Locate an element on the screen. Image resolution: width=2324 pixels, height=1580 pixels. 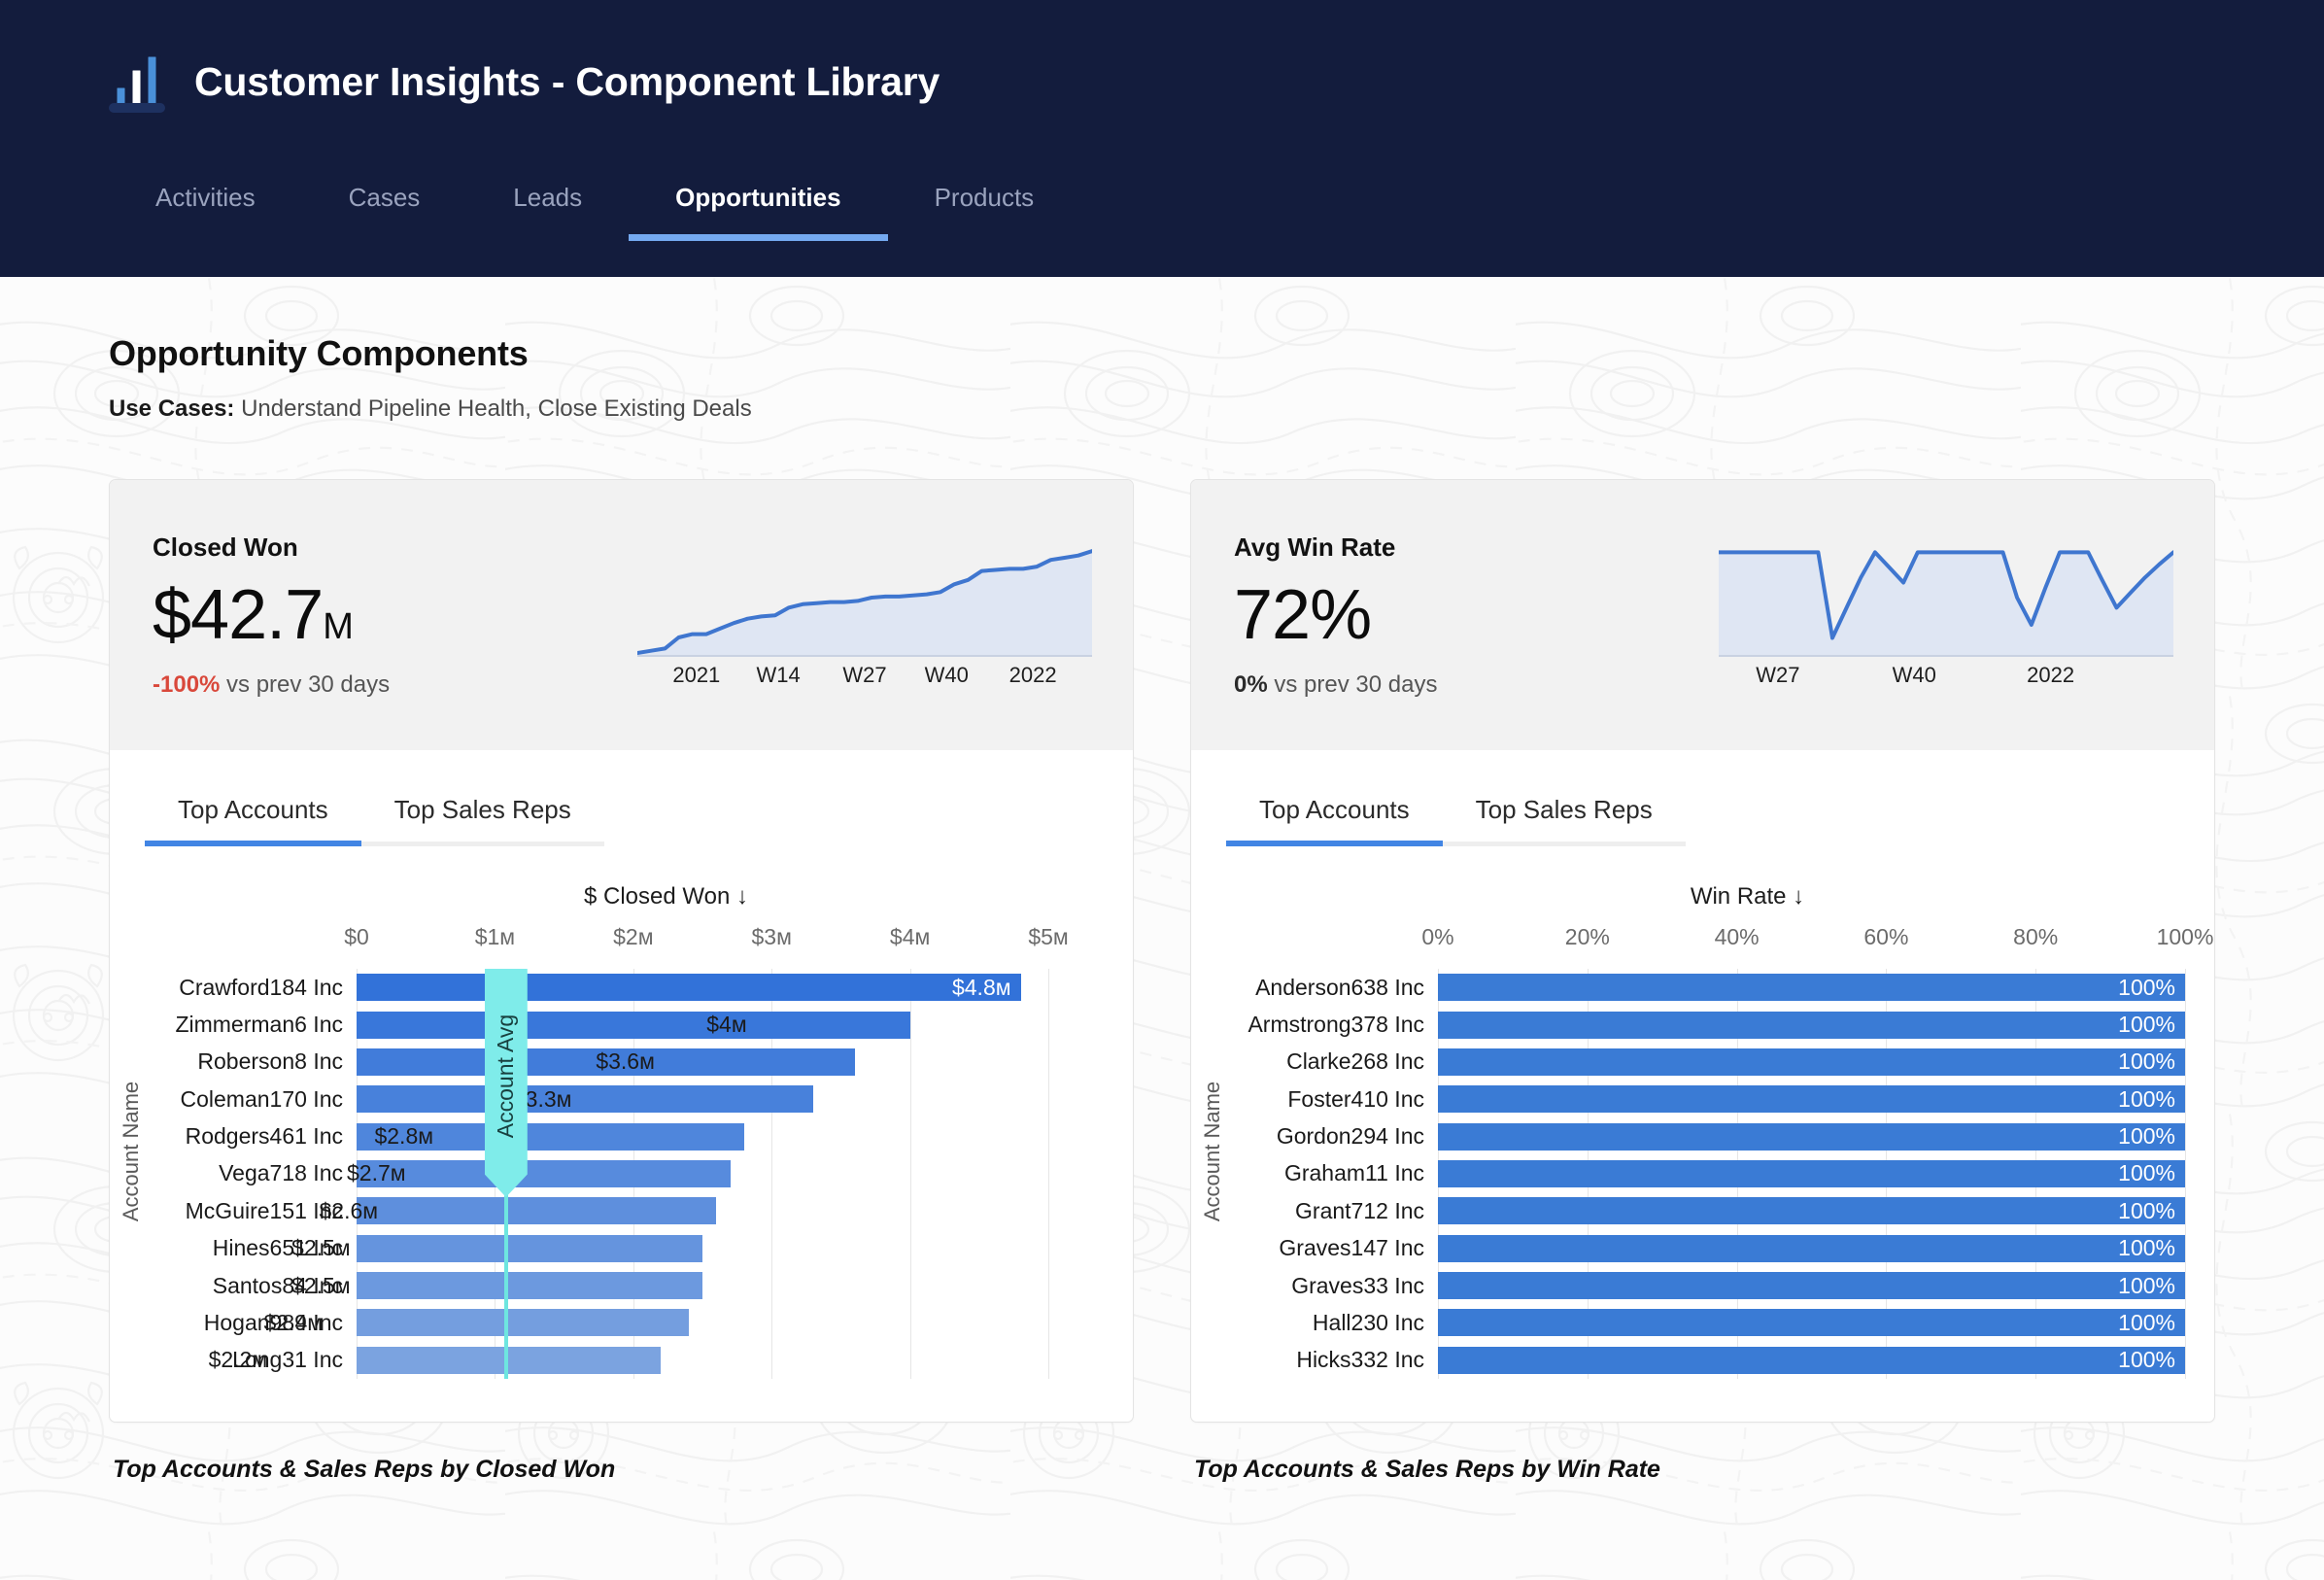
chart-measure-title: Win Rate ↓ is located at coordinates (1748, 896).